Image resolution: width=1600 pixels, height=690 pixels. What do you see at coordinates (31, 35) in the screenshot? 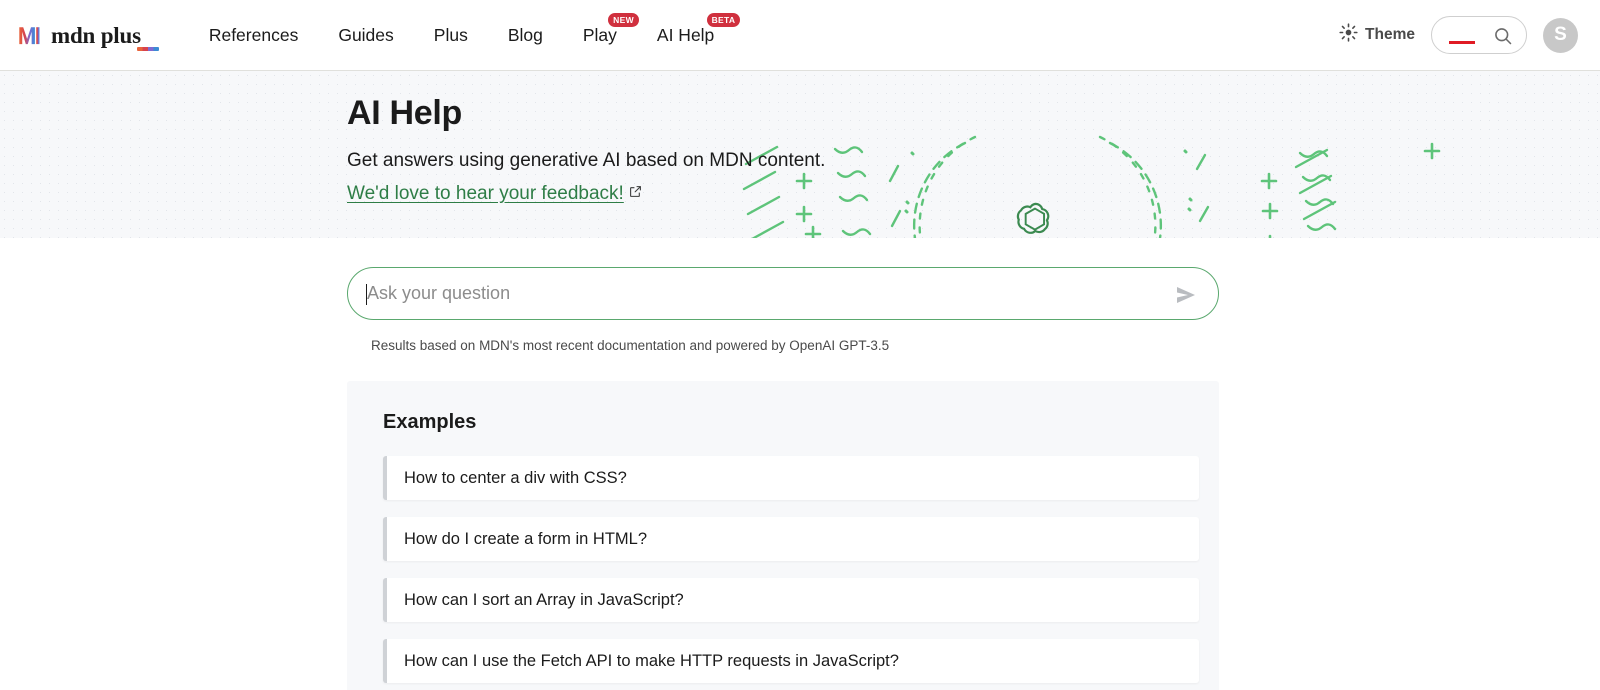
I see `mdn-m-logo-icon` at bounding box center [31, 35].